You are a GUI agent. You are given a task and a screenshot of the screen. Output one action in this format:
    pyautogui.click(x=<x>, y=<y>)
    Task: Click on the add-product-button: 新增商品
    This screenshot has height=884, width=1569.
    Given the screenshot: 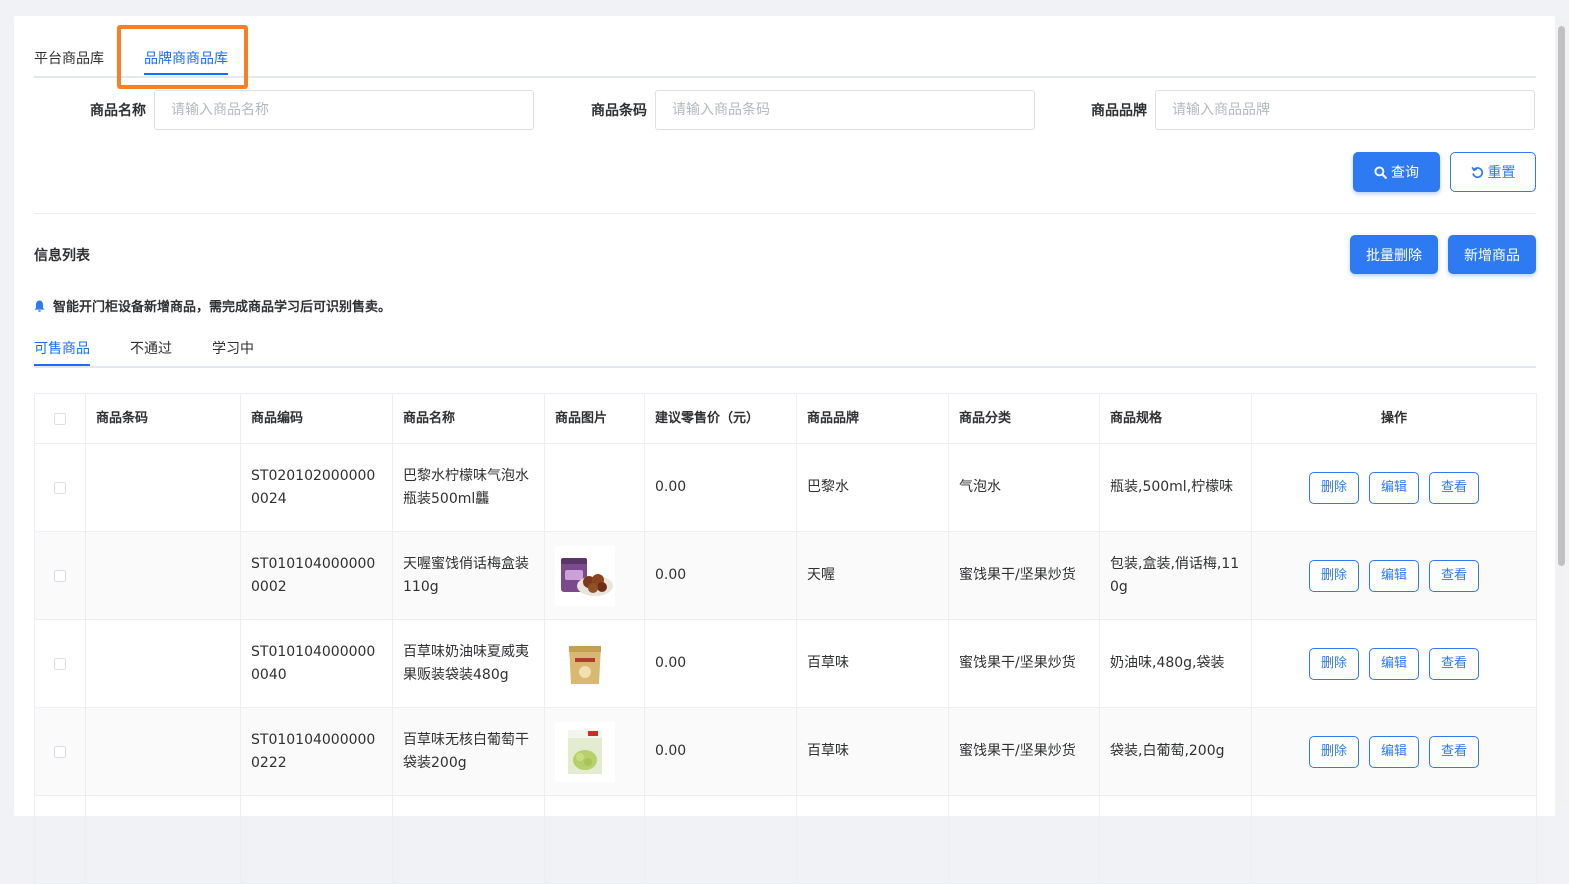 What is the action you would take?
    pyautogui.click(x=1492, y=254)
    